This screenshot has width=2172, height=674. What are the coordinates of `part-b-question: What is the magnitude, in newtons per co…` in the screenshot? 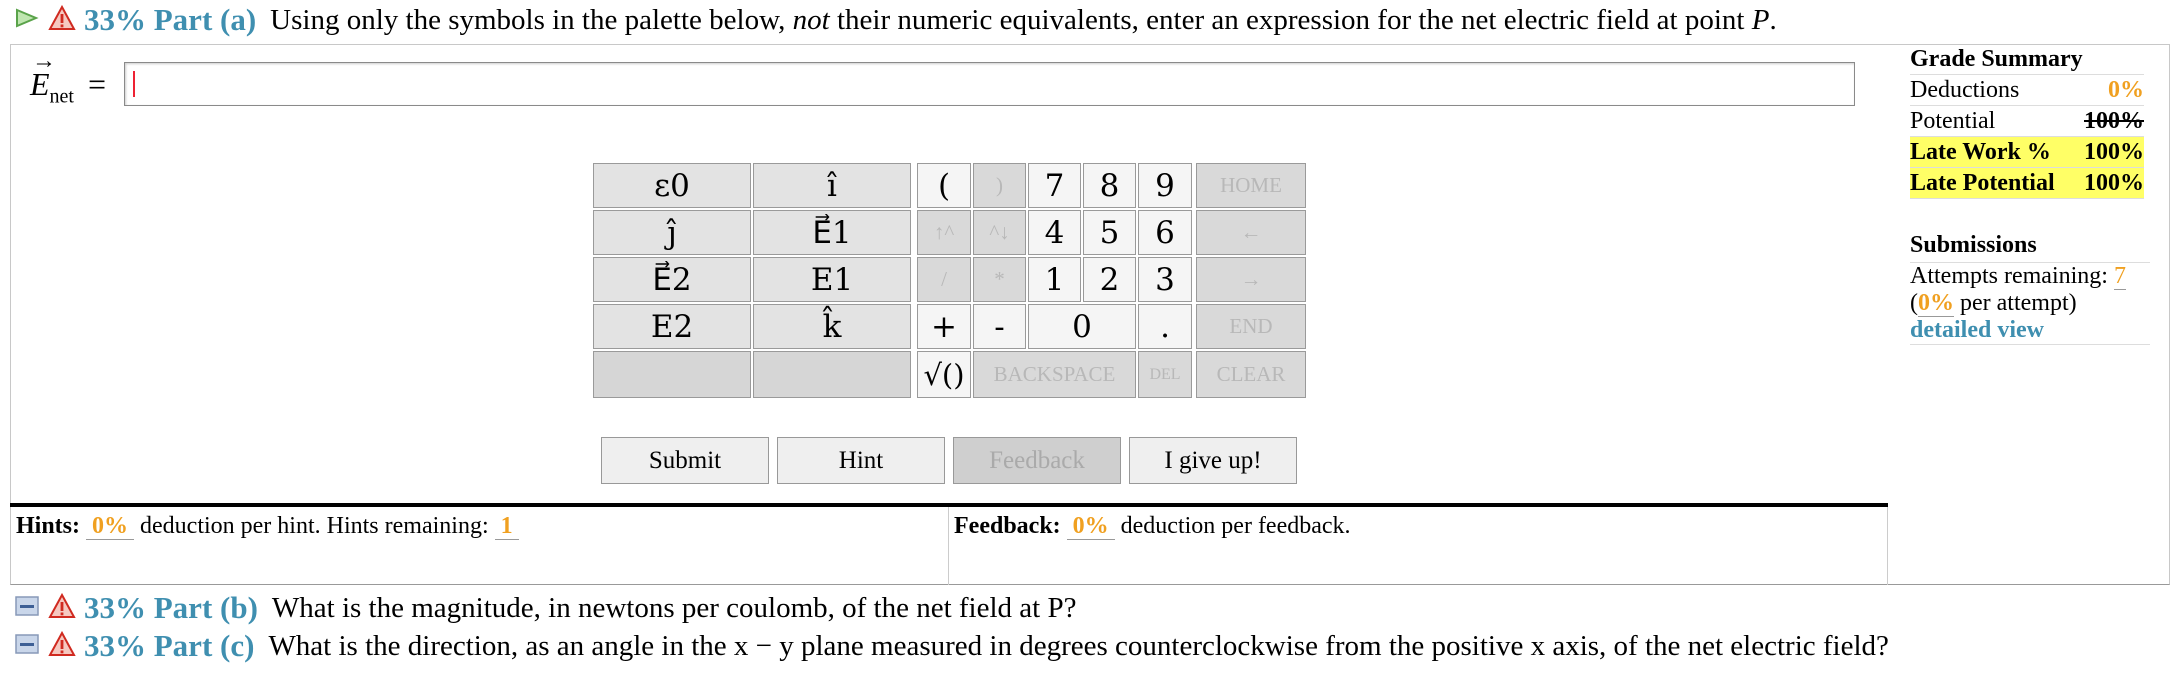 It's located at (674, 607).